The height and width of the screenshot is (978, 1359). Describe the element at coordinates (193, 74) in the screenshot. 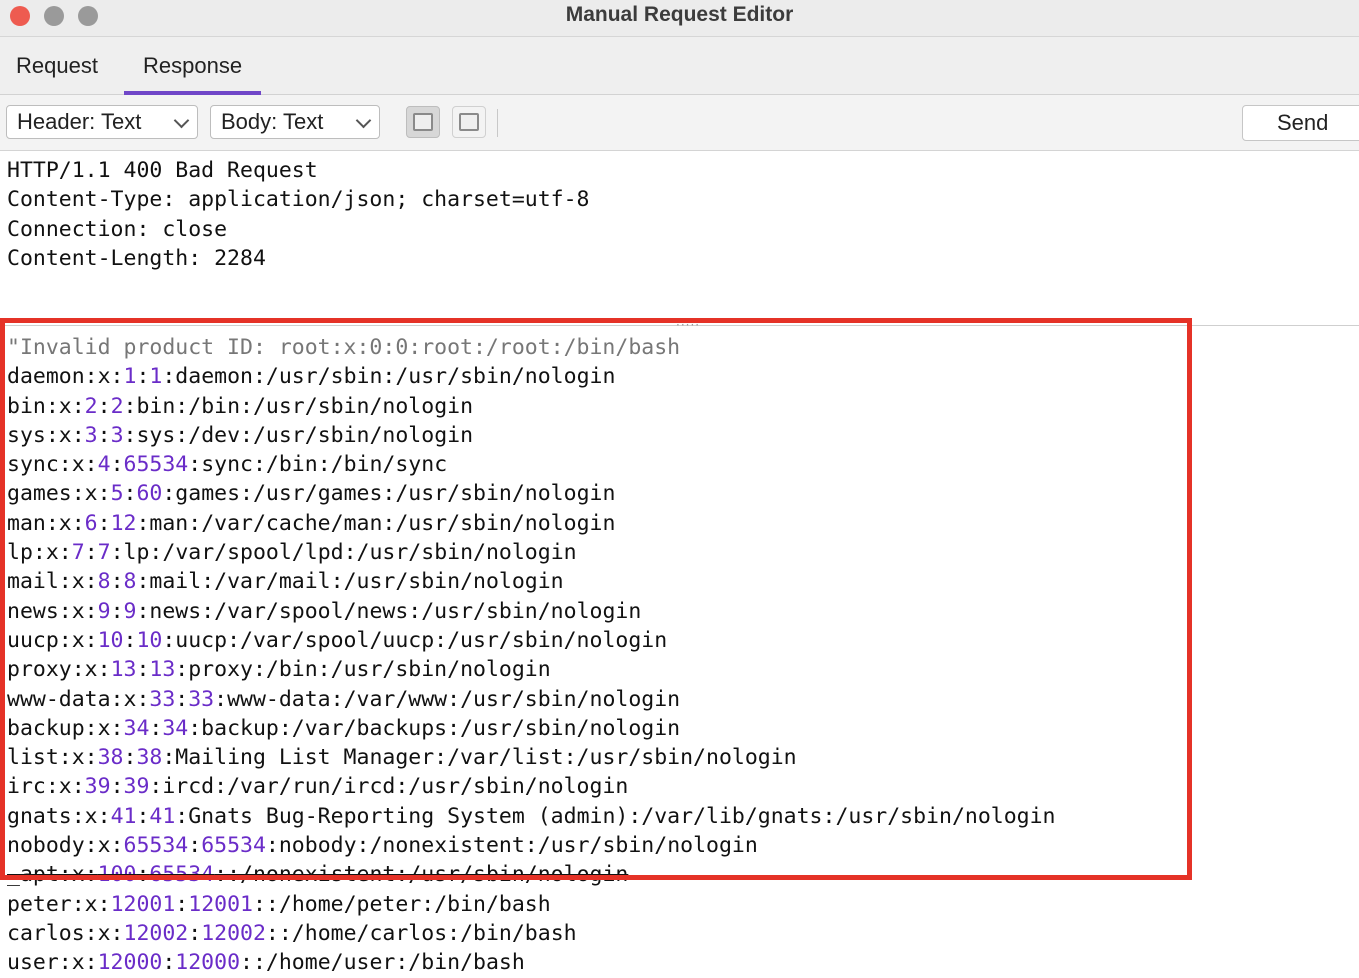

I see `tab-response: Response` at that location.